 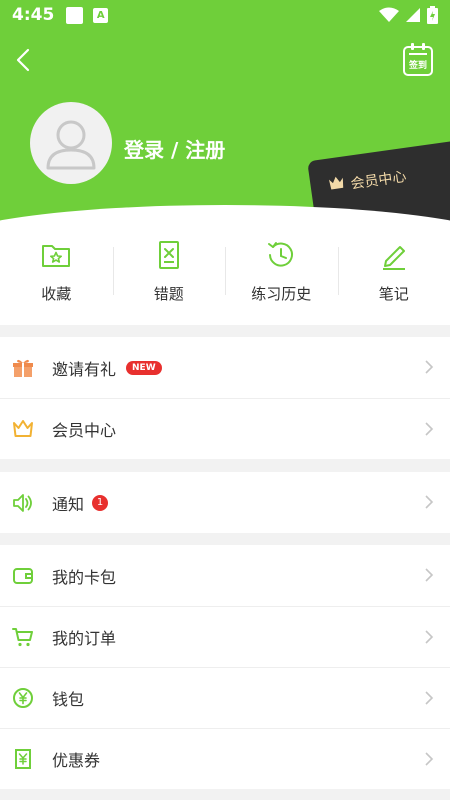 I want to click on status-bar: 4:45 A, so click(x=225, y=15).